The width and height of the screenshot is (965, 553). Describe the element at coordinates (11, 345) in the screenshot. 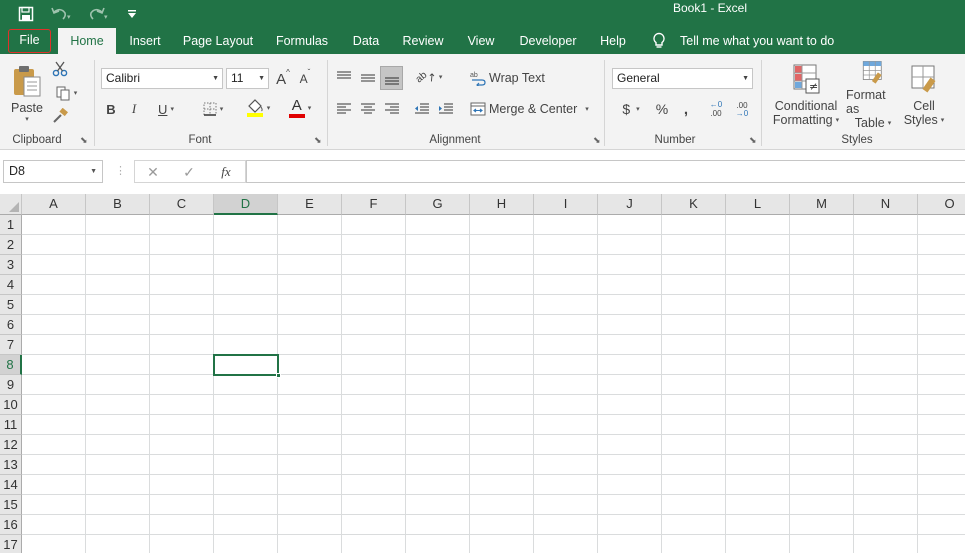

I see `row-header-7: 7` at that location.